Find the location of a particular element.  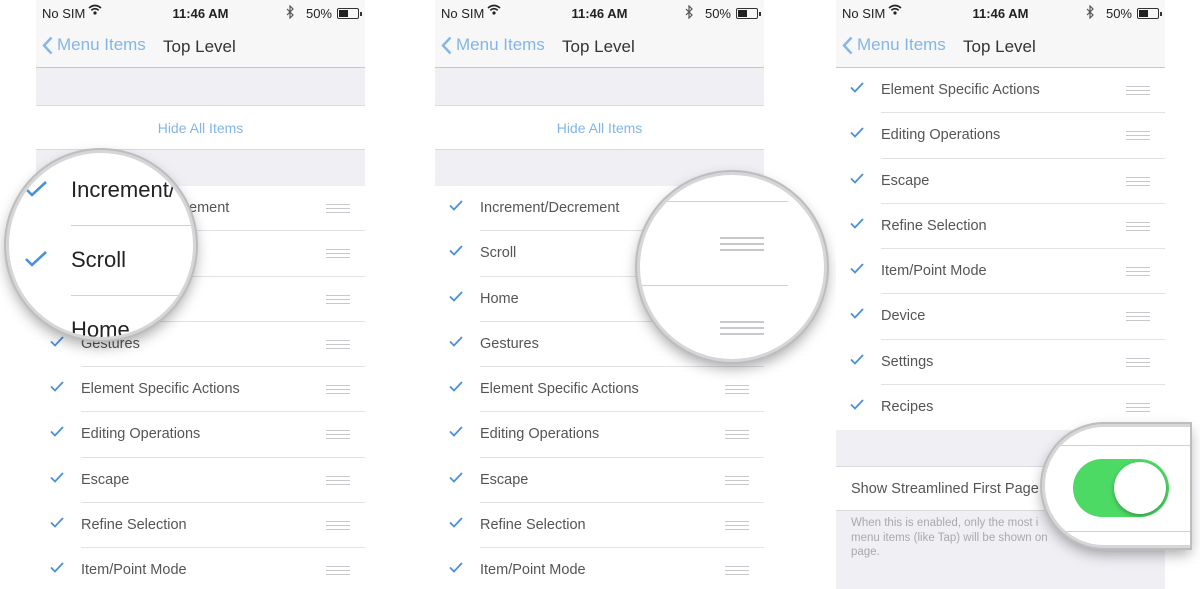

zoomed-label: Increment/ is located at coordinates (123, 189).